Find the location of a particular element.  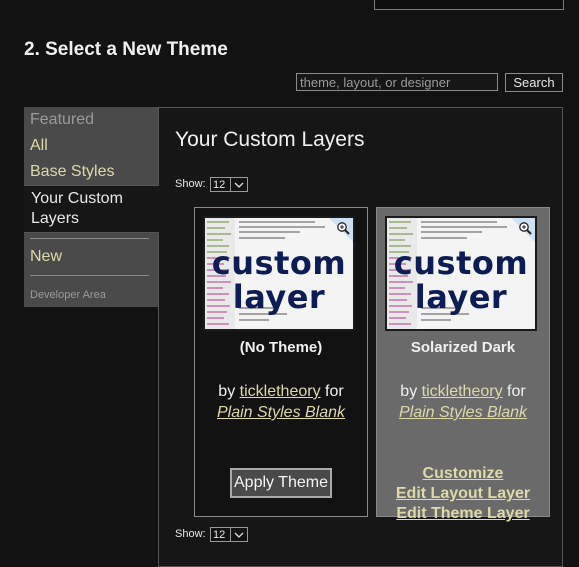

sidebar-item-featured: Featured is located at coordinates (62, 119).